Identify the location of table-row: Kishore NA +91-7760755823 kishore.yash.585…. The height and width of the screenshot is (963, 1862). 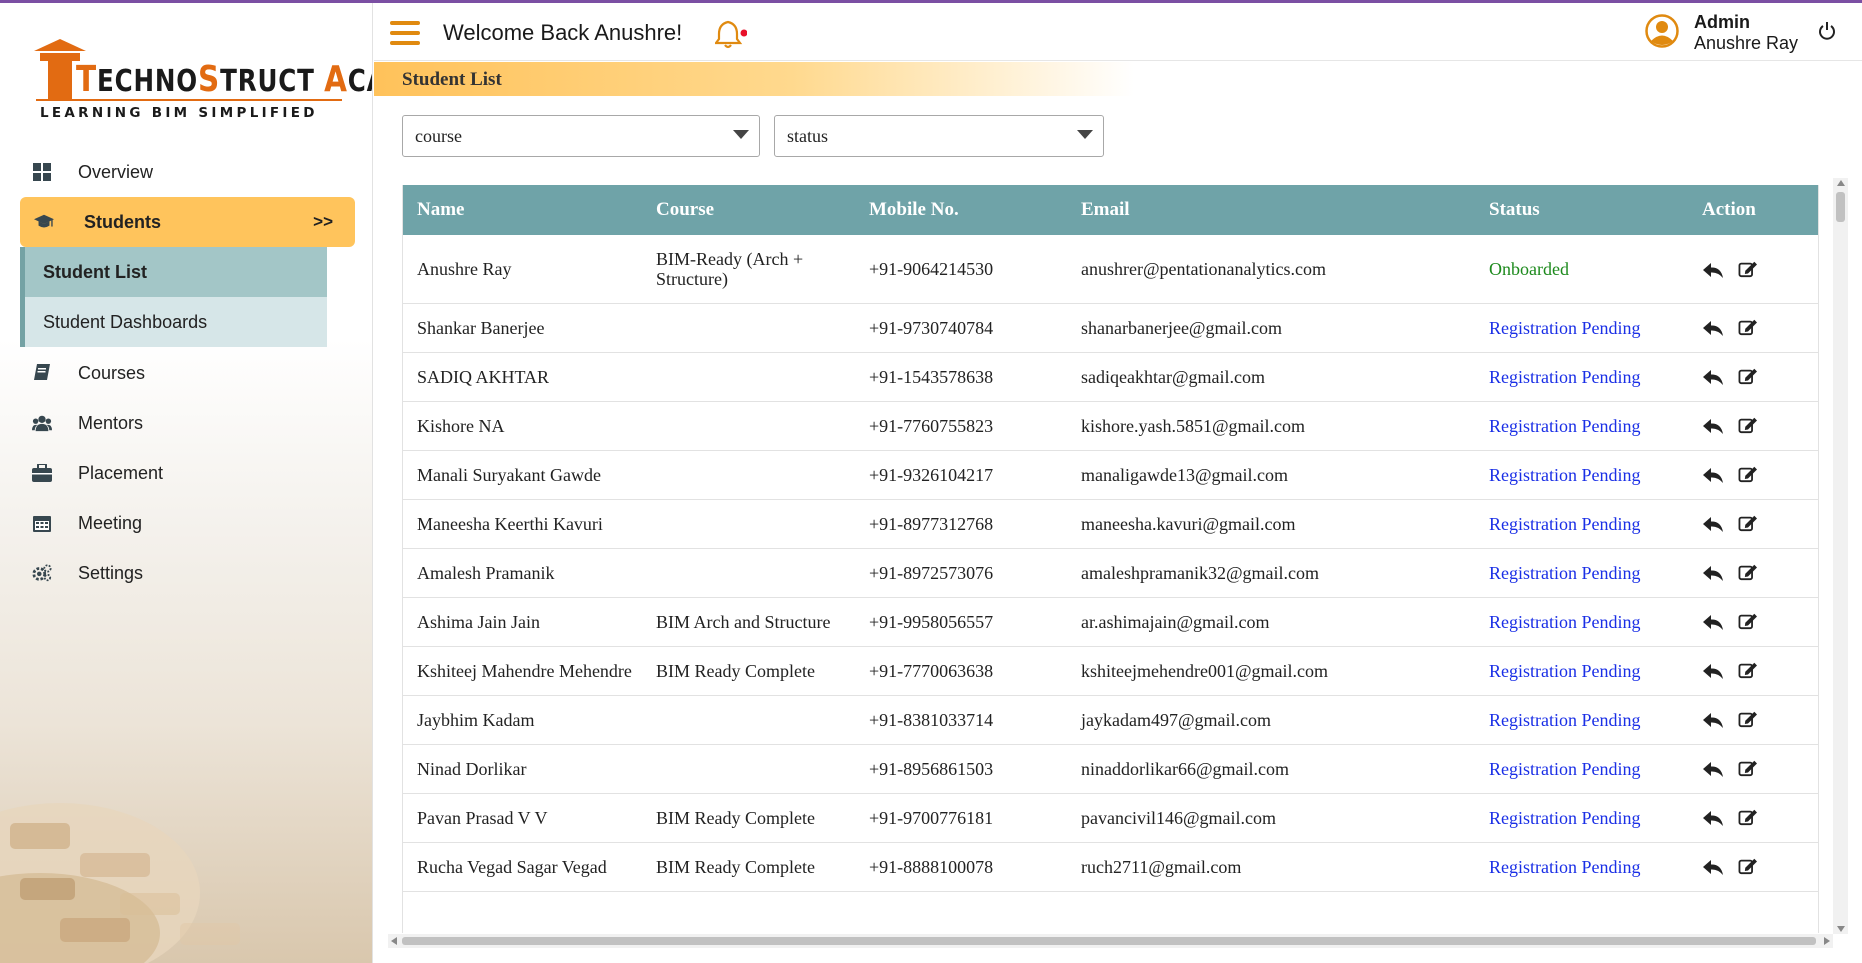
(1110, 426).